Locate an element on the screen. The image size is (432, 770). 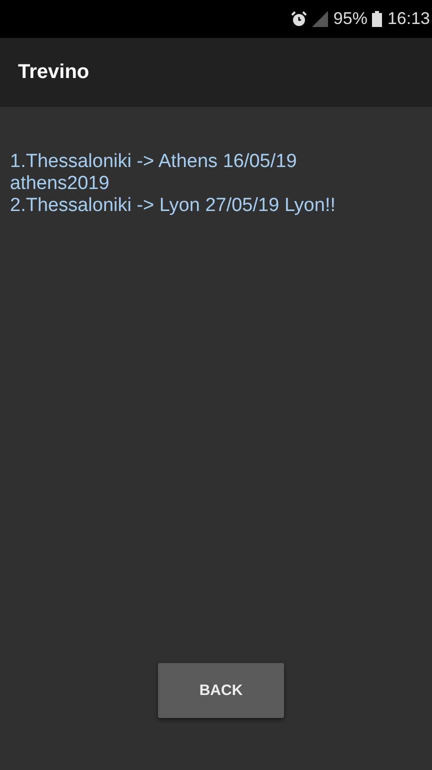
signal-icon is located at coordinates (320, 19).